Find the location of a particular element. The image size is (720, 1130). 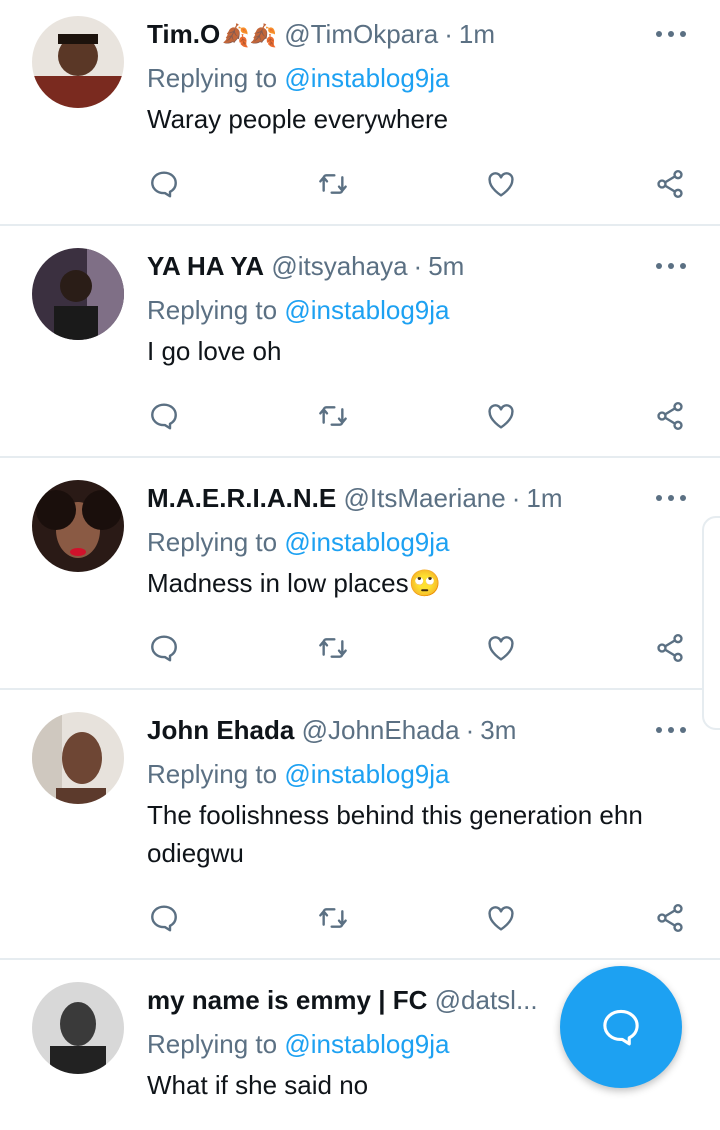

tweet-text-content: What if she said no is located at coordinates (258, 1085).